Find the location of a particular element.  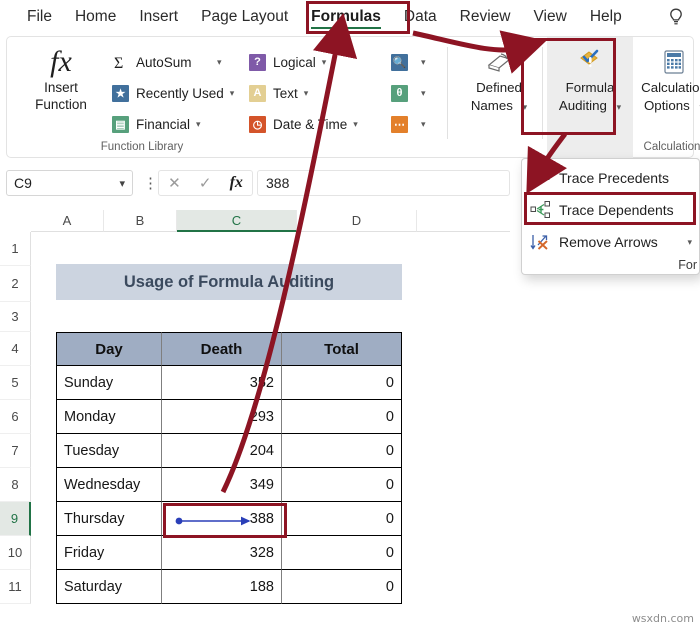

logical-chevron-down-icon: ▾ is located at coordinates (324, 62).